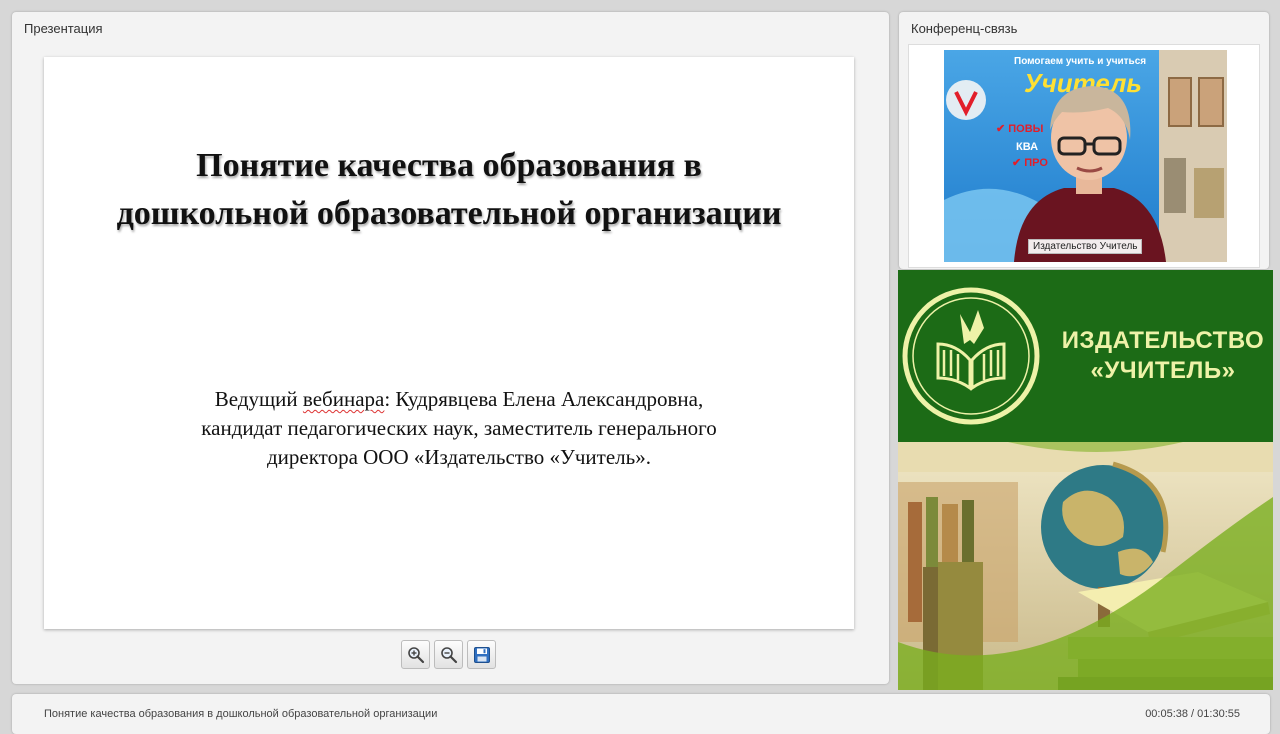  I want to click on presenter-name: : Кудрявцева Елена Александровна,, so click(544, 399).